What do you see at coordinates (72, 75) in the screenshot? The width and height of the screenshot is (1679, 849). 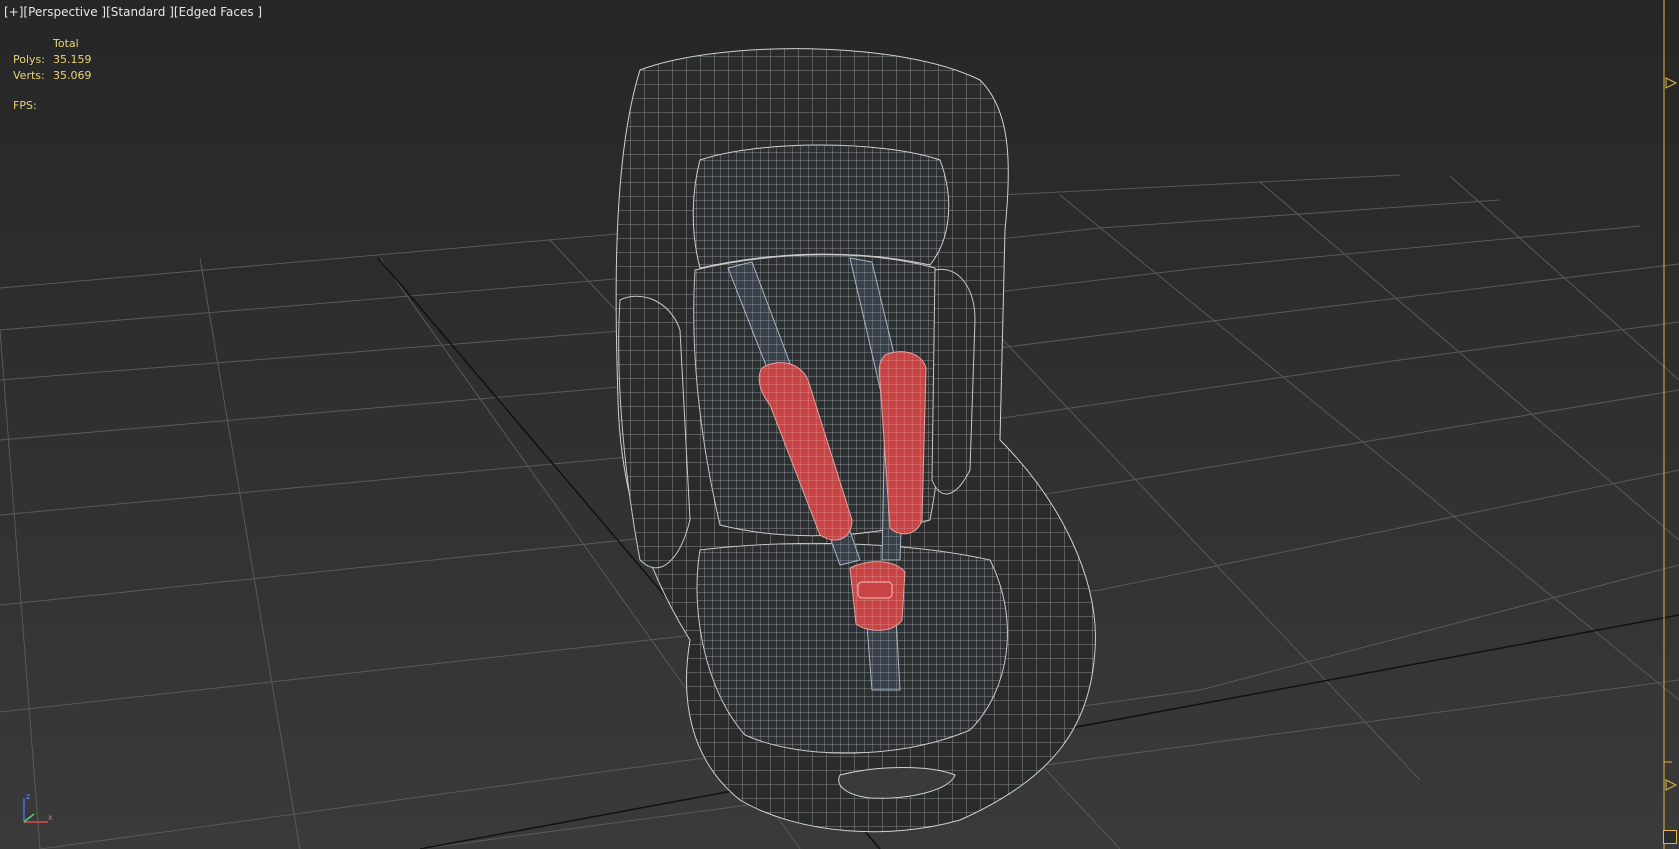 I see `stats-verts-value: 35.069` at bounding box center [72, 75].